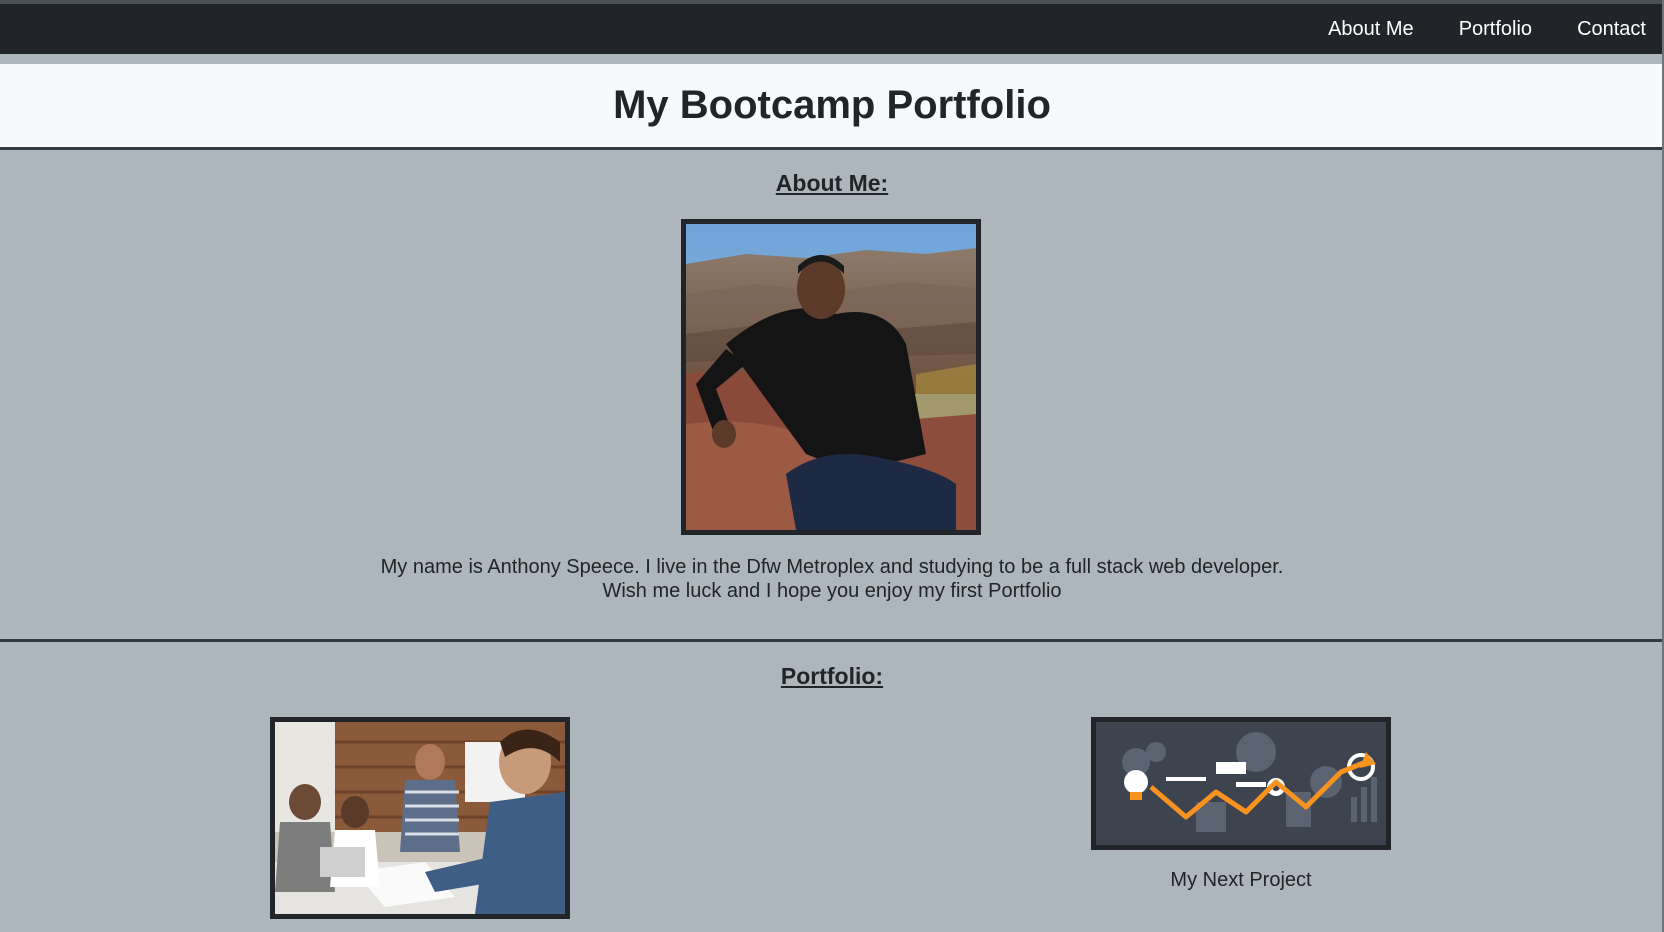 The width and height of the screenshot is (1664, 932). I want to click on project-2-caption: My Next Project, so click(1241, 880).